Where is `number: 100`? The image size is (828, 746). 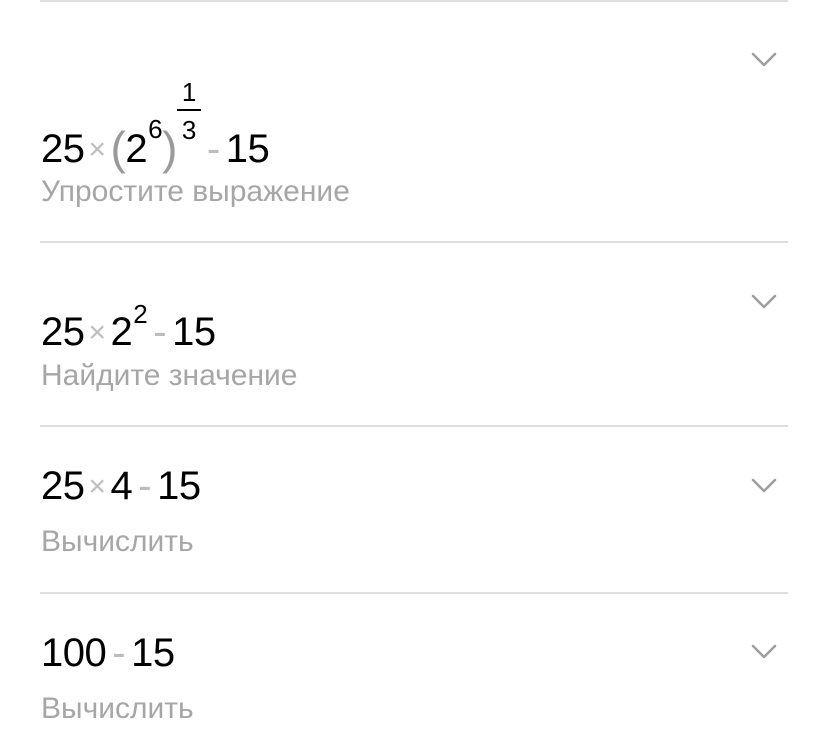 number: 100 is located at coordinates (74, 653).